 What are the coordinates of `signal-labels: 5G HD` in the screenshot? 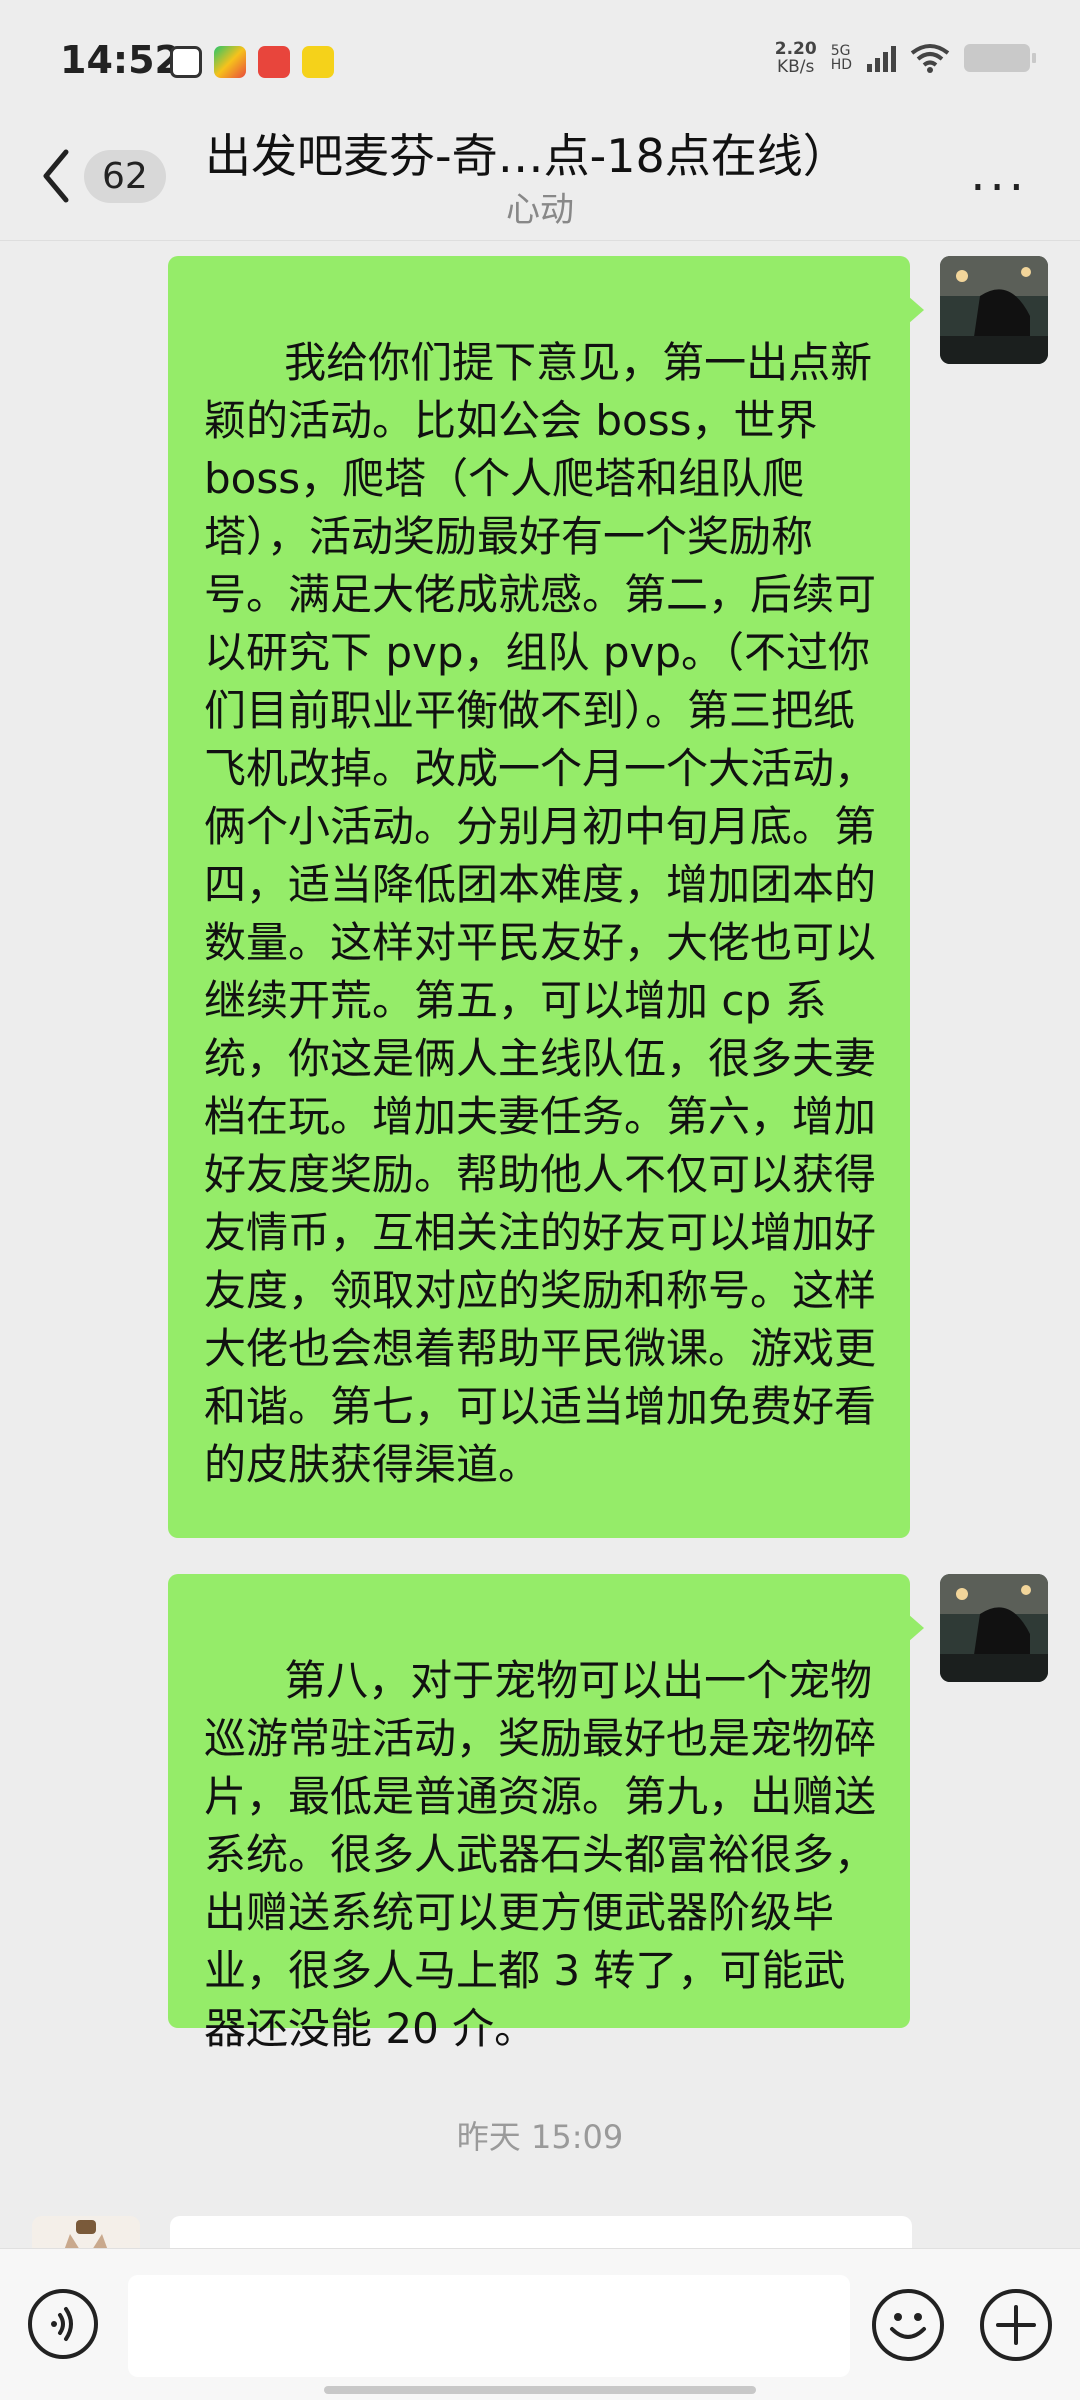 It's located at (841, 58).